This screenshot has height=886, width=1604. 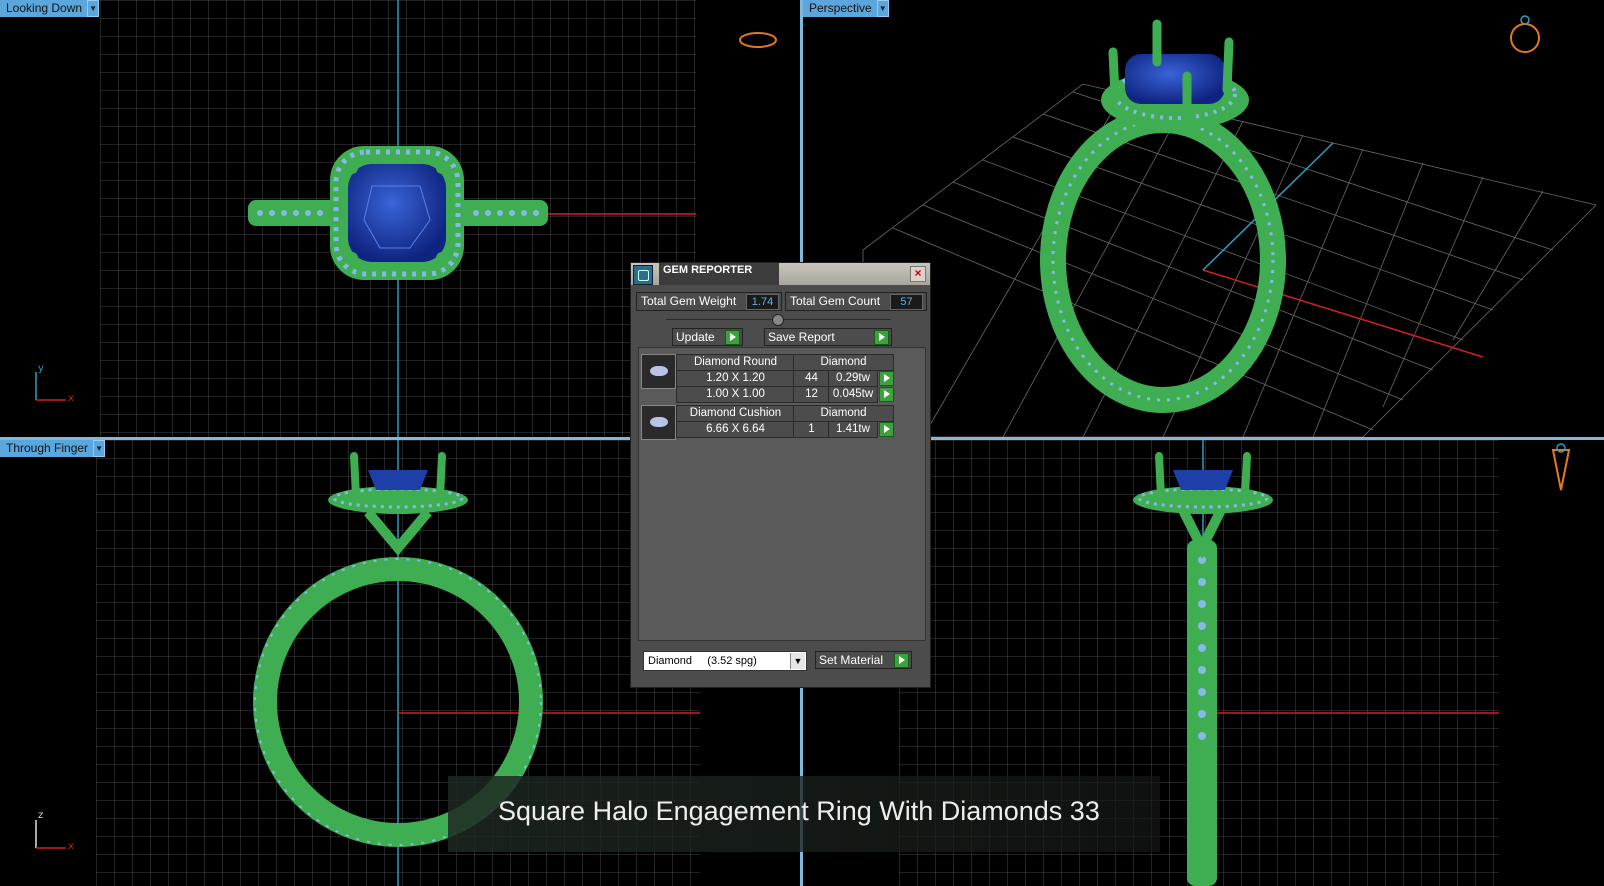 I want to click on axis-z-label: z, so click(x=41, y=815).